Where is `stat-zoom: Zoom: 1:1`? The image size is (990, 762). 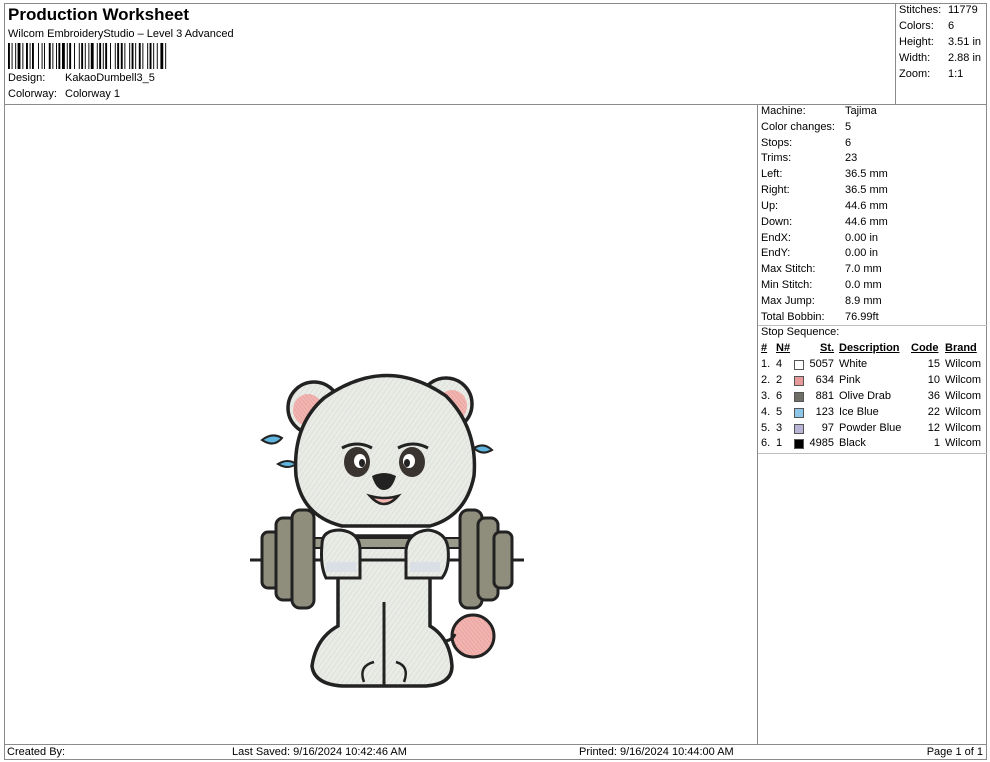
stat-zoom: Zoom: 1:1 is located at coordinates (931, 74).